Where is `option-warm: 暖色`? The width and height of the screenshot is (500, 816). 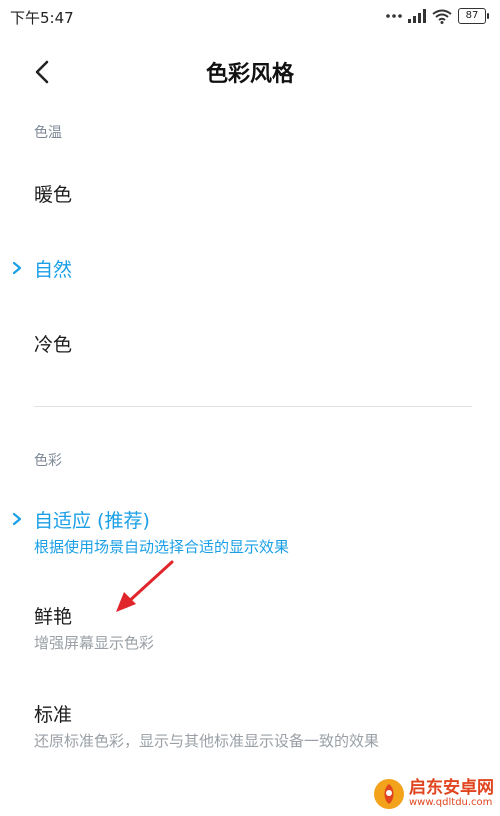 option-warm: 暖色 is located at coordinates (250, 193).